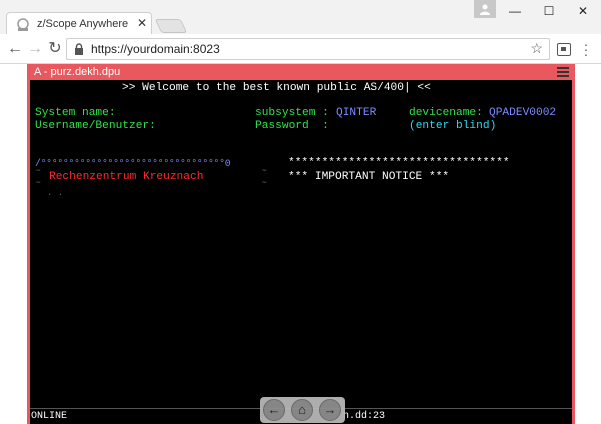 The width and height of the screenshot is (601, 424). Describe the element at coordinates (330, 410) in the screenshot. I see `nav-forward-icon: →` at that location.